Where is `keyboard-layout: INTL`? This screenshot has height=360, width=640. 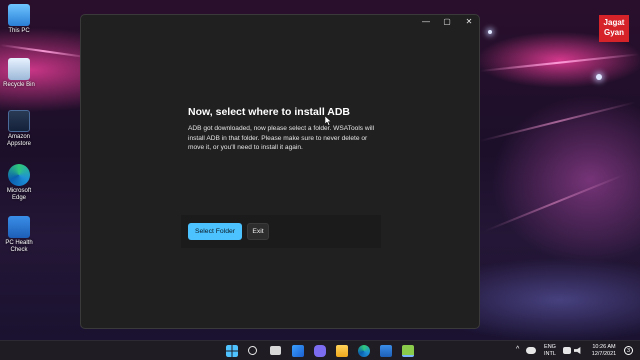 keyboard-layout: INTL is located at coordinates (550, 353).